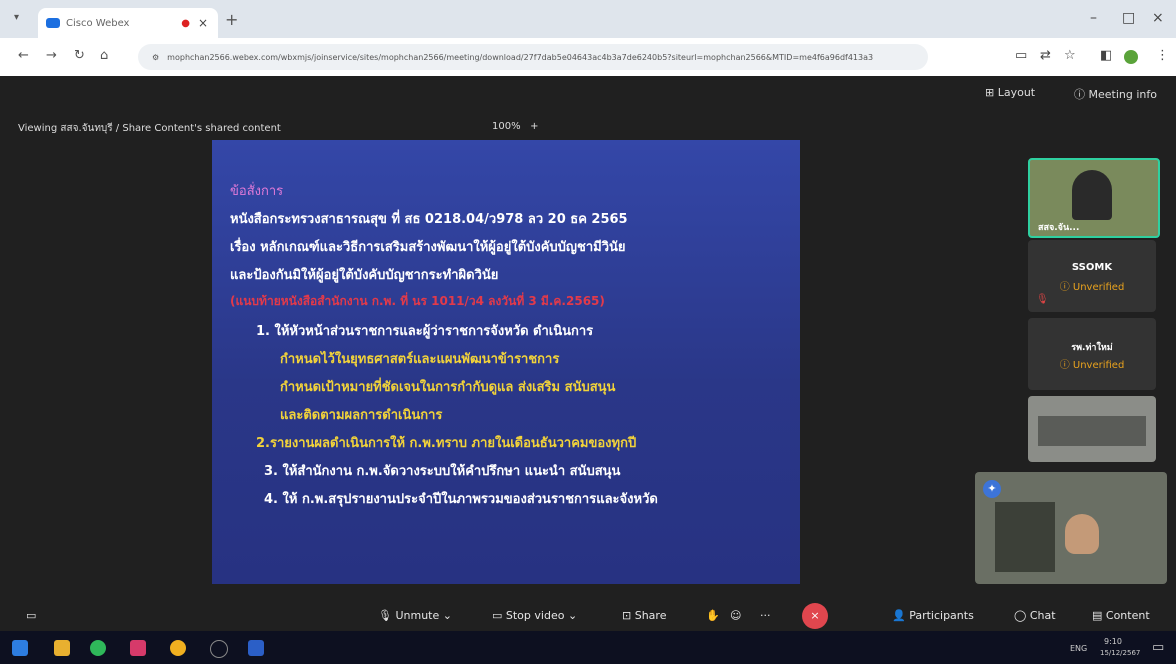 The height and width of the screenshot is (664, 1176). I want to click on app-icon, so click(138, 648).